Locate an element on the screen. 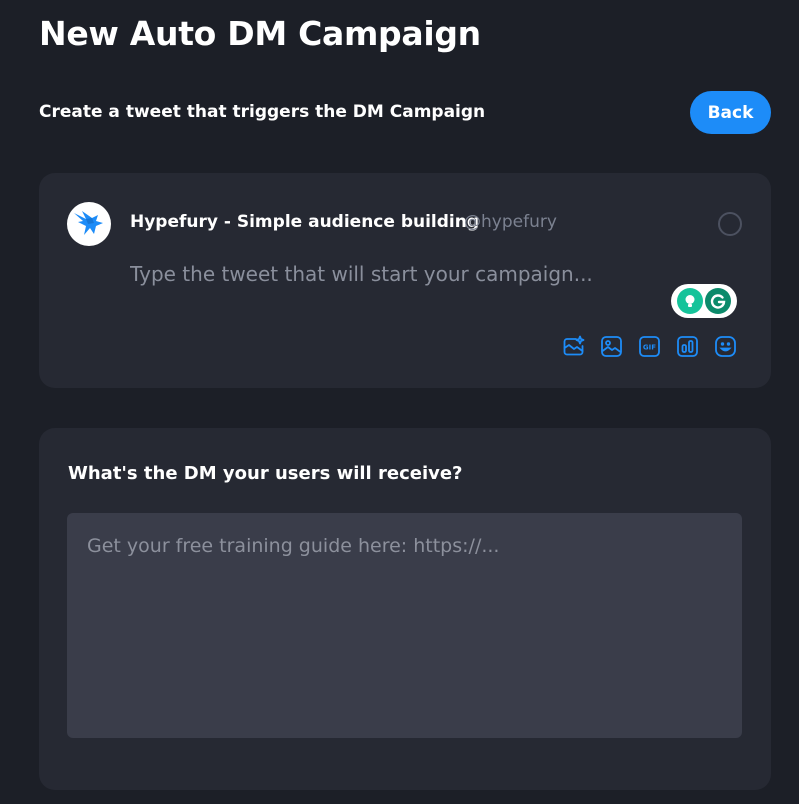  media-sparkle-icon is located at coordinates (573, 346).